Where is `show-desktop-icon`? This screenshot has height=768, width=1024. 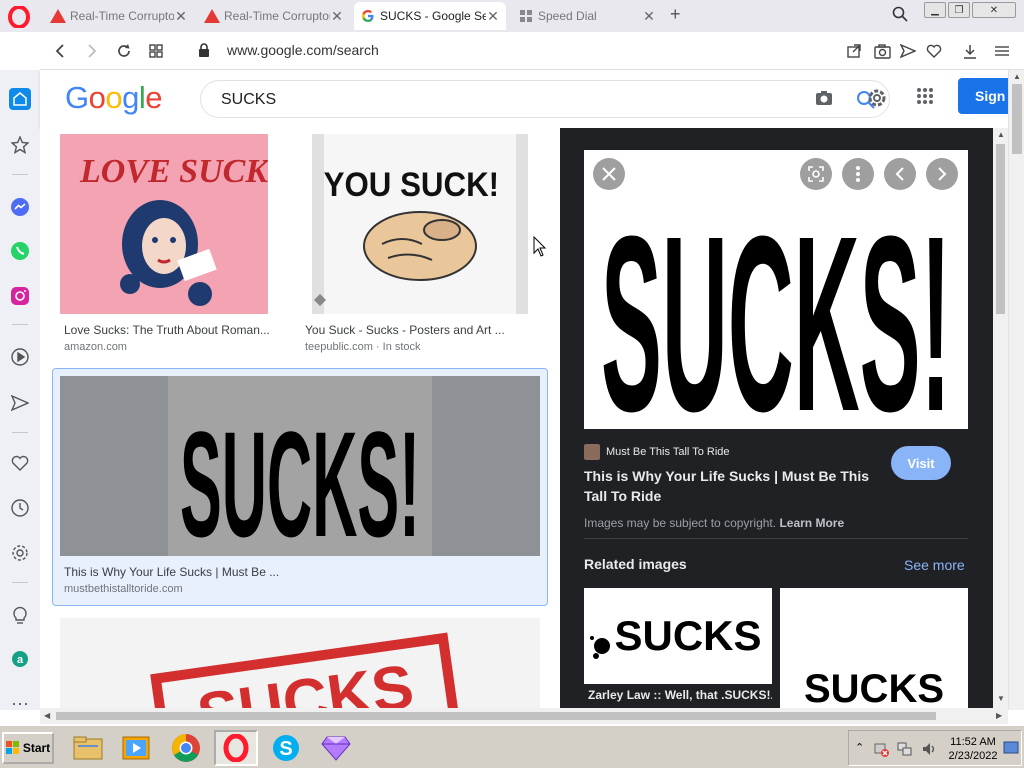 show-desktop-icon is located at coordinates (1011, 748).